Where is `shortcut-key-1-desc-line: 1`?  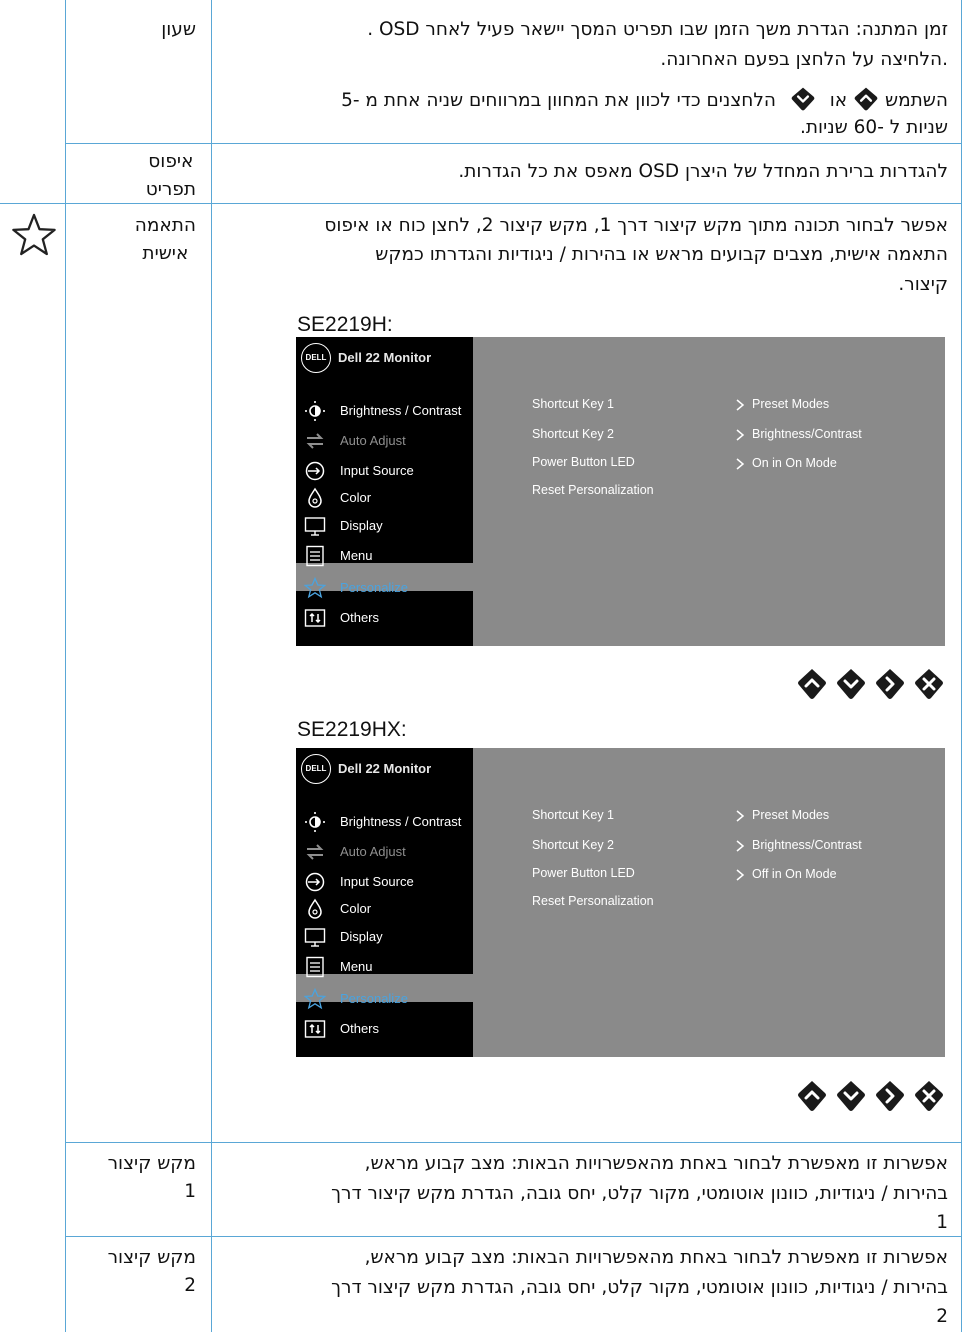 shortcut-key-1-desc-line: 1 is located at coordinates (942, 1222).